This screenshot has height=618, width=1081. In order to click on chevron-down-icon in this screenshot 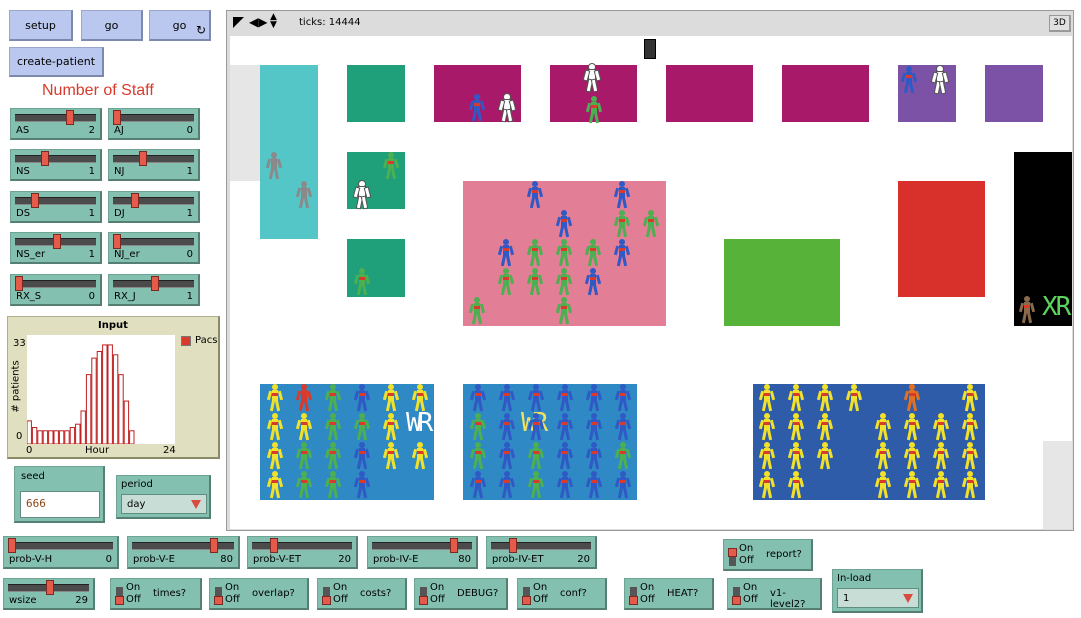, I will do `click(908, 598)`.